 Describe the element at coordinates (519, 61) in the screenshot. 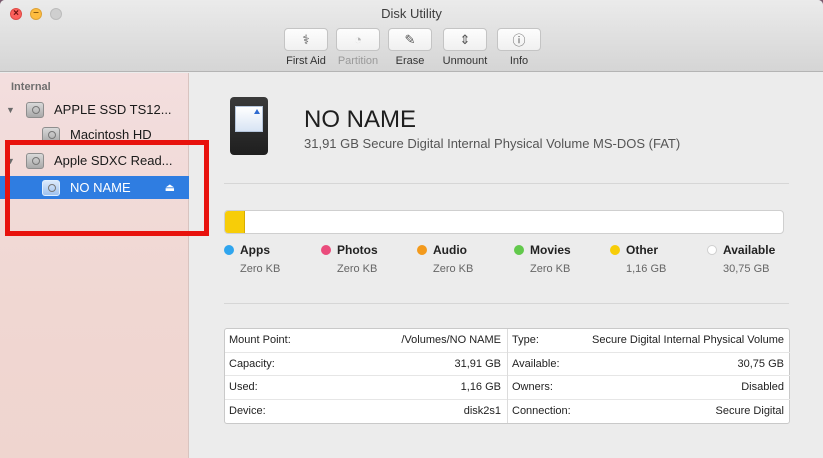

I see `info-label: Info` at that location.